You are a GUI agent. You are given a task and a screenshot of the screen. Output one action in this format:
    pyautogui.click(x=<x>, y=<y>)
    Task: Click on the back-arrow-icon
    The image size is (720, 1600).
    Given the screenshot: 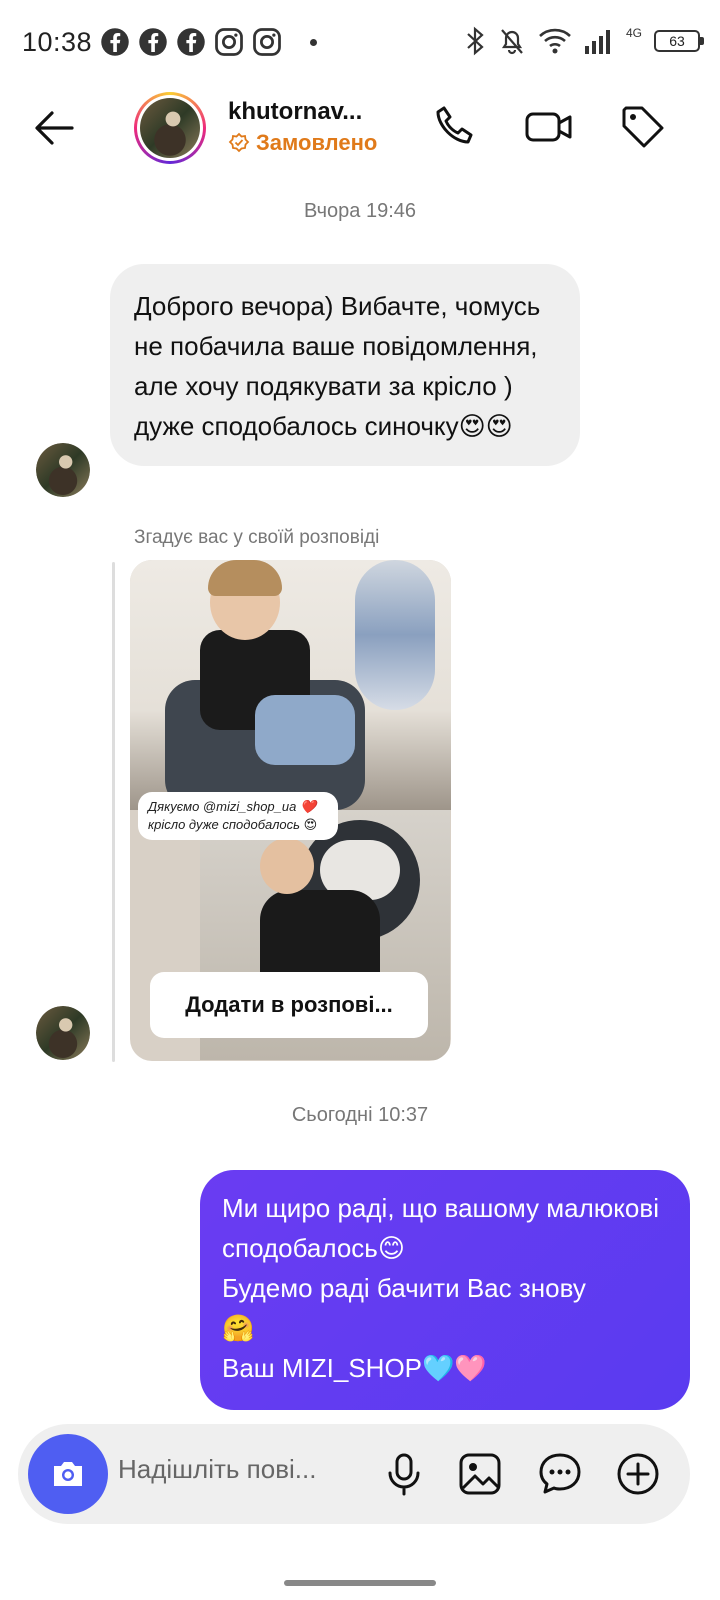 What is the action you would take?
    pyautogui.click(x=54, y=128)
    